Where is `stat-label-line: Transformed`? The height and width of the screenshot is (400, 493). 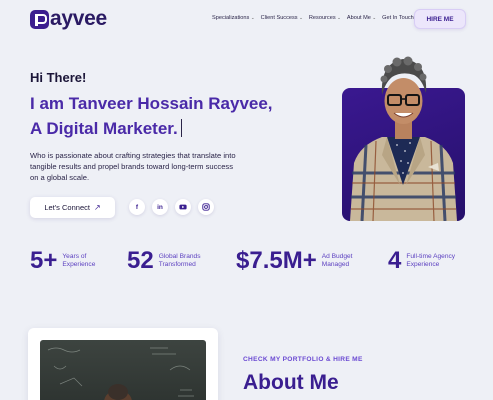 stat-label-line: Transformed is located at coordinates (177, 264).